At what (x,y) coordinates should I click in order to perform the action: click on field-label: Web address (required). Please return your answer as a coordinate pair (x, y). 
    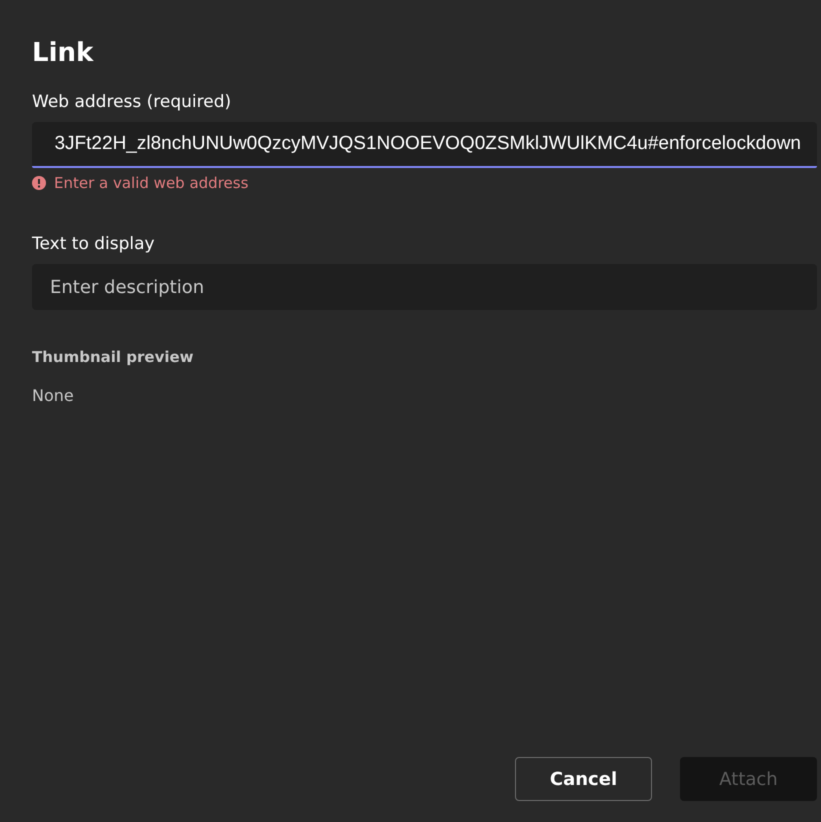
    Looking at the image, I should click on (132, 102).